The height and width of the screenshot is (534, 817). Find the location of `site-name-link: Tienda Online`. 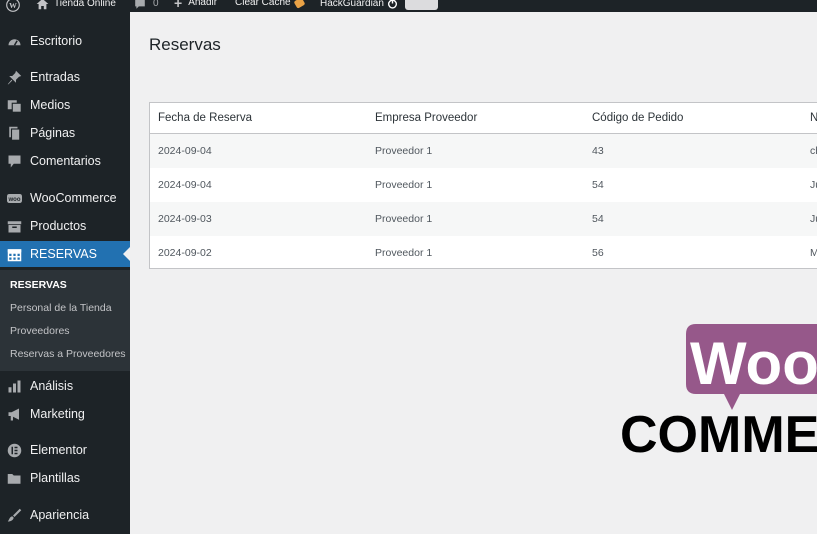

site-name-link: Tienda Online is located at coordinates (76, 5).